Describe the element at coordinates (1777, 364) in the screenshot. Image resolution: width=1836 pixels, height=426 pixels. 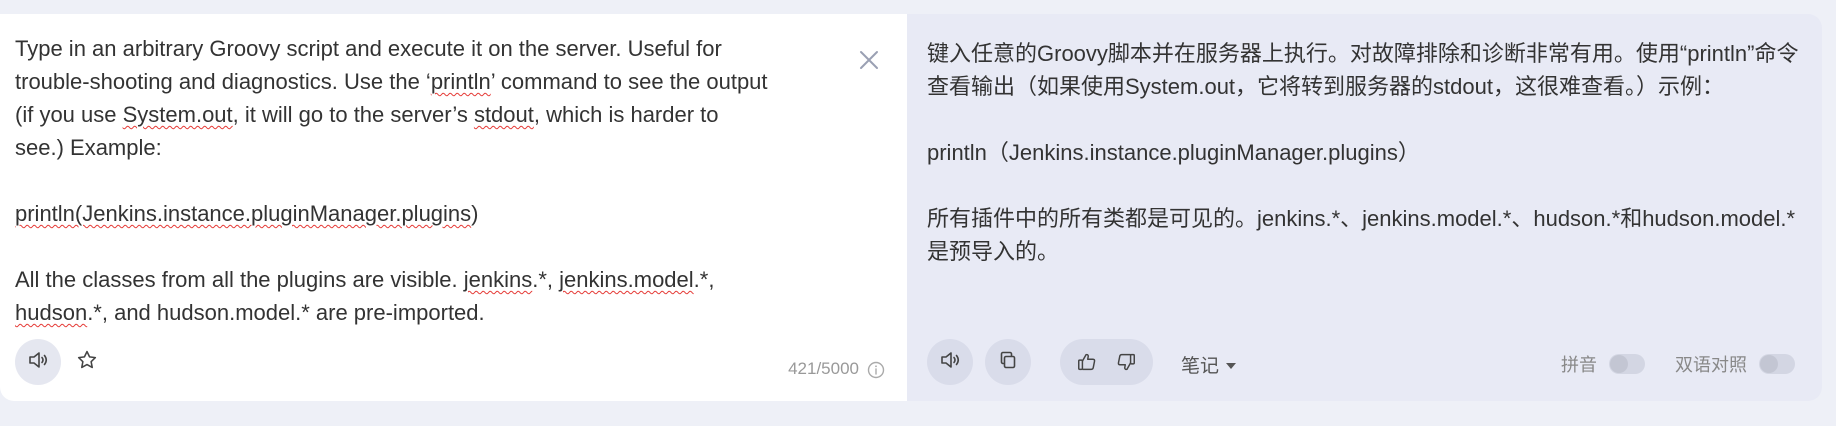
I see `bilingual-toggle` at that location.